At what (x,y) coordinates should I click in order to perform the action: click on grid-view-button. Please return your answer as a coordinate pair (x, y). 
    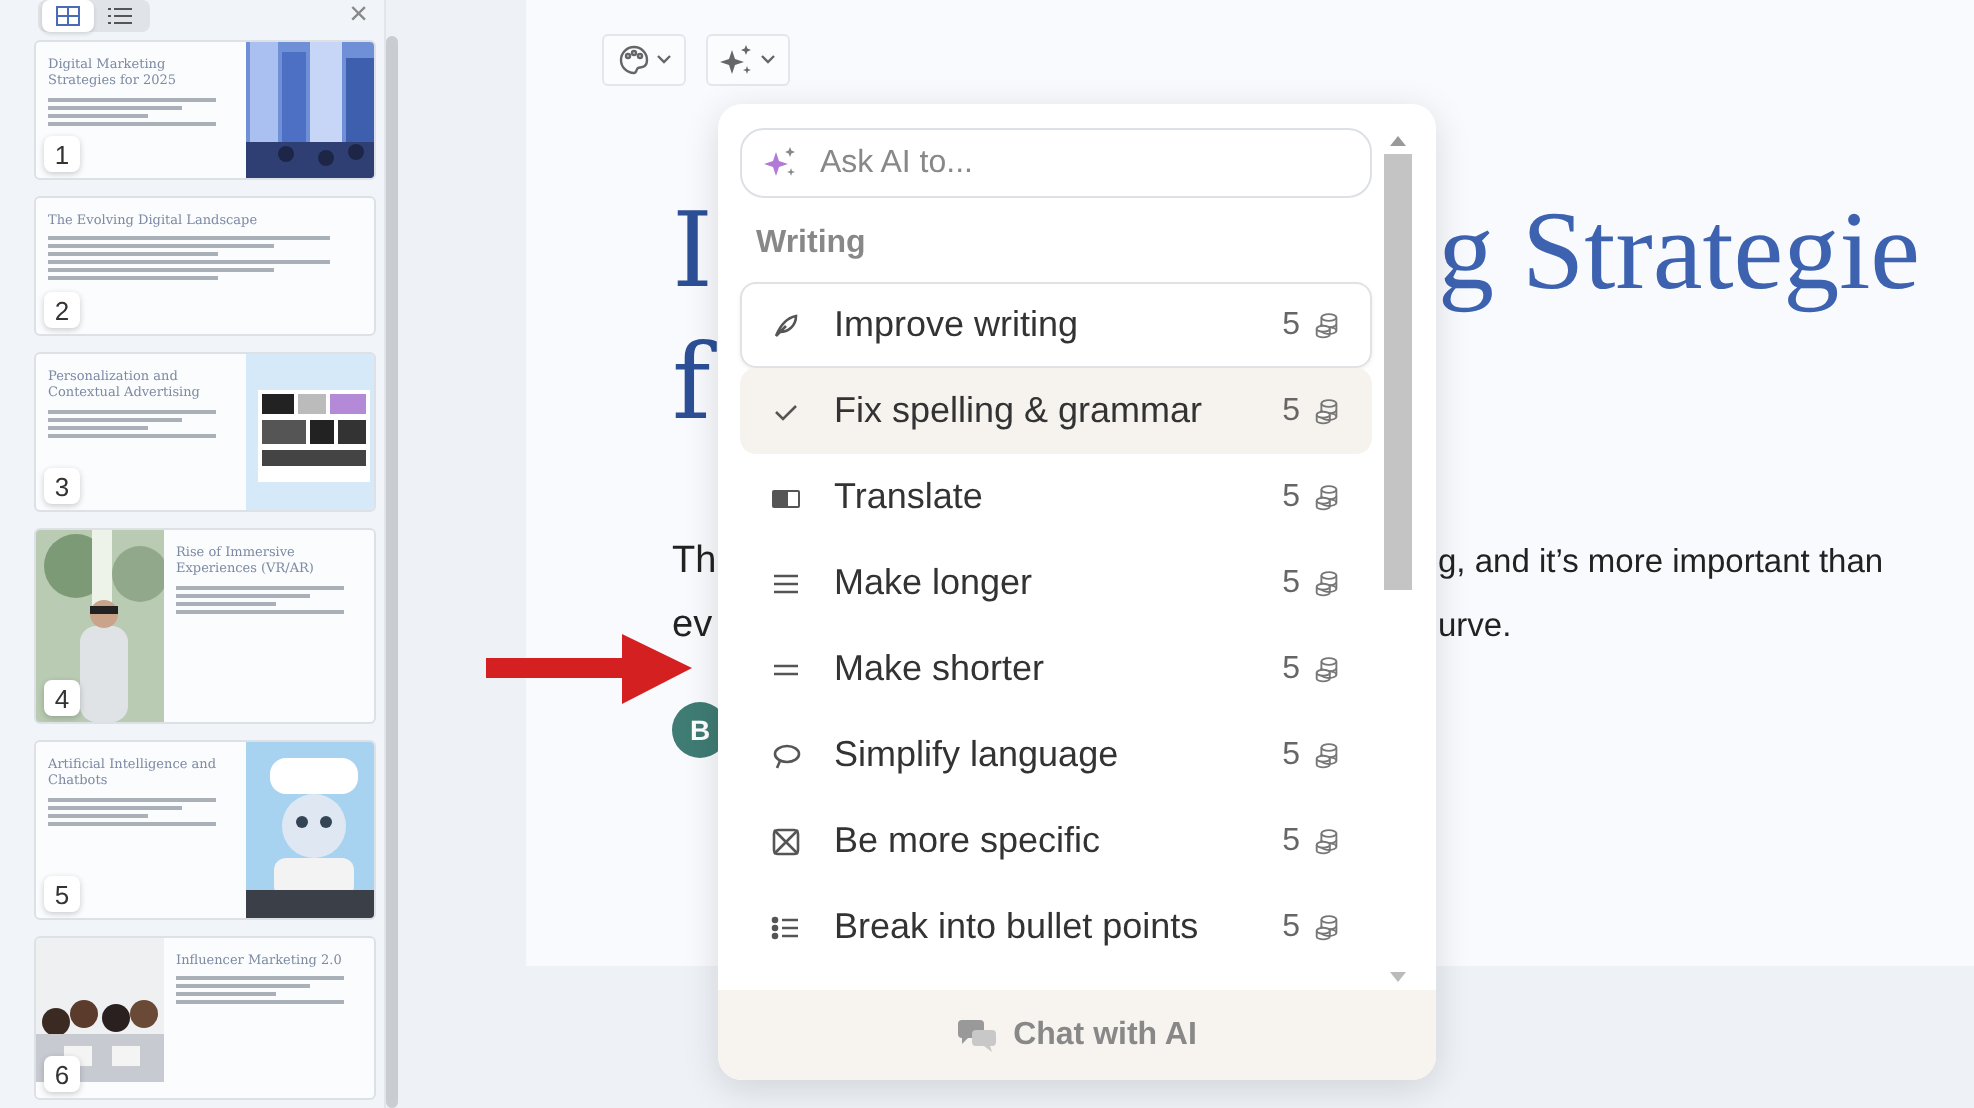
    Looking at the image, I should click on (68, 16).